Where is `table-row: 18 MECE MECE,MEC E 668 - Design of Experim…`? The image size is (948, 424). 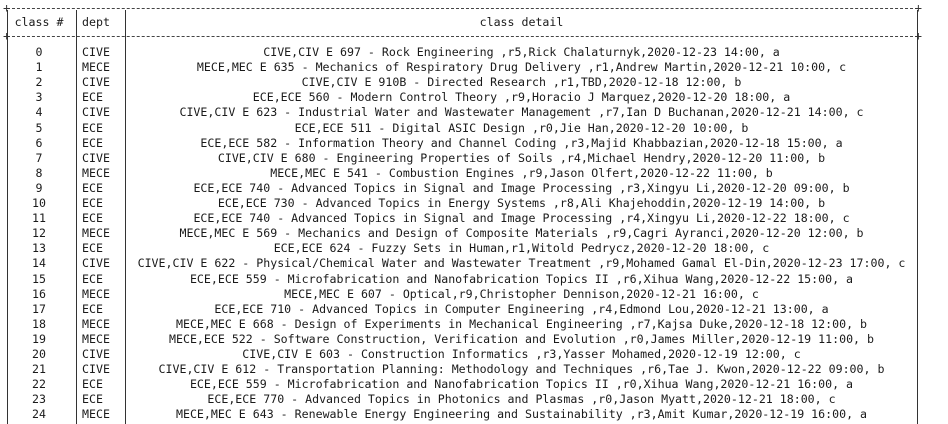
table-row: 18 MECE MECE,MEC E 668 - Design of Experim… is located at coordinates (474, 324).